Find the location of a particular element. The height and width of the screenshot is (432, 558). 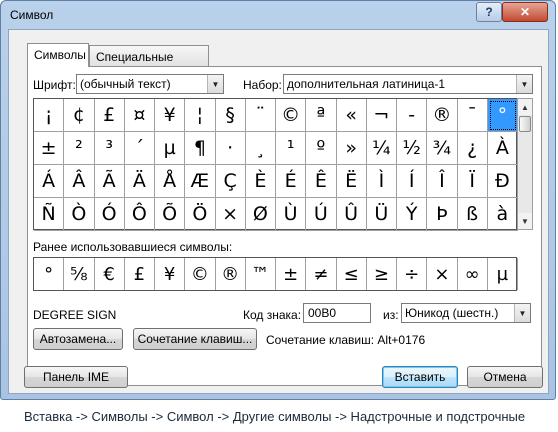

recent-symbol-cell: £ is located at coordinates (140, 274).